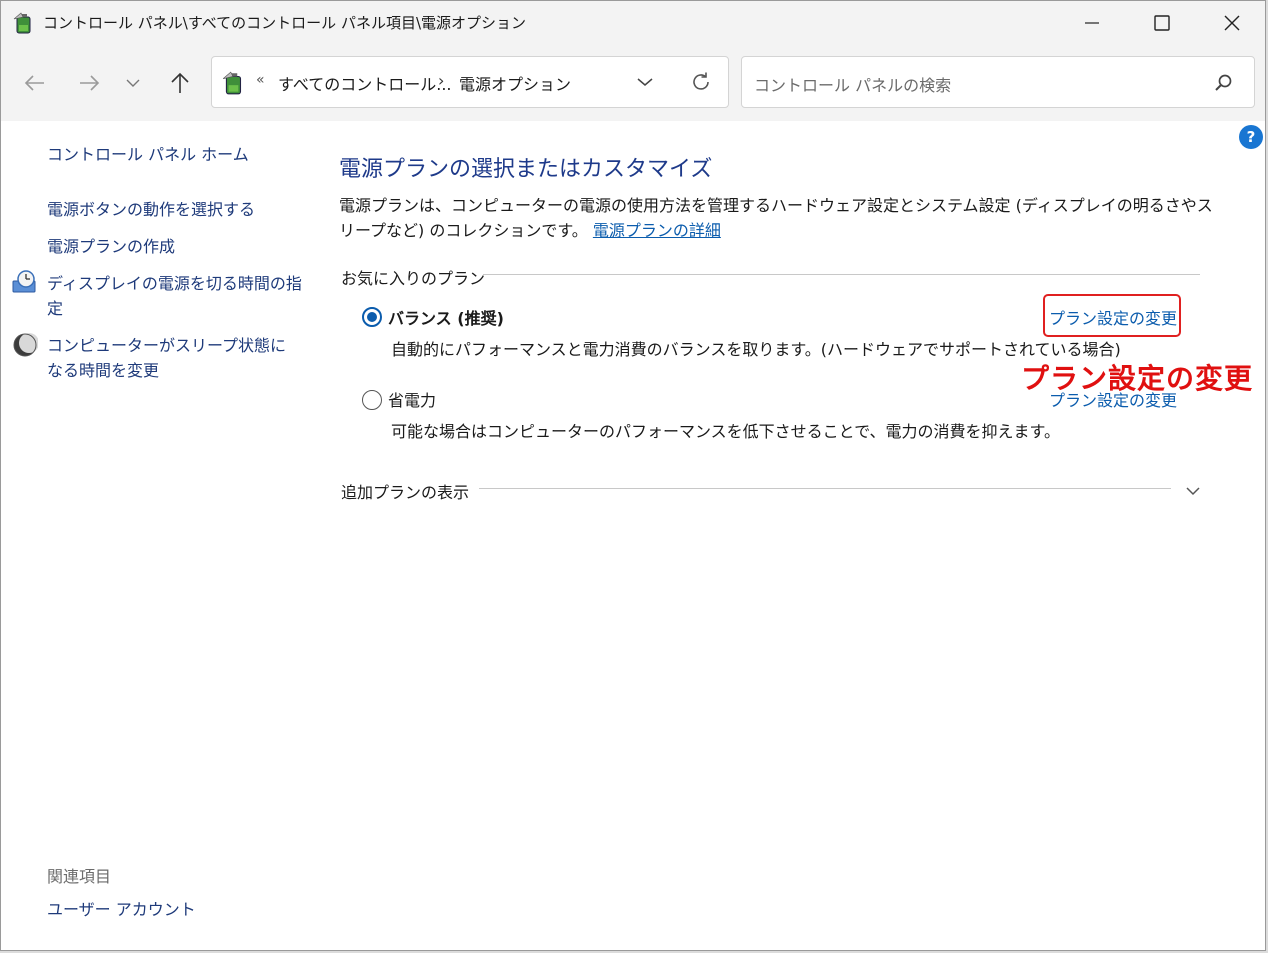 Image resolution: width=1268 pixels, height=953 pixels. I want to click on sidebar-item-sleep-time: コンピューターがスリープ状態になる時間を変更, so click(174, 358).